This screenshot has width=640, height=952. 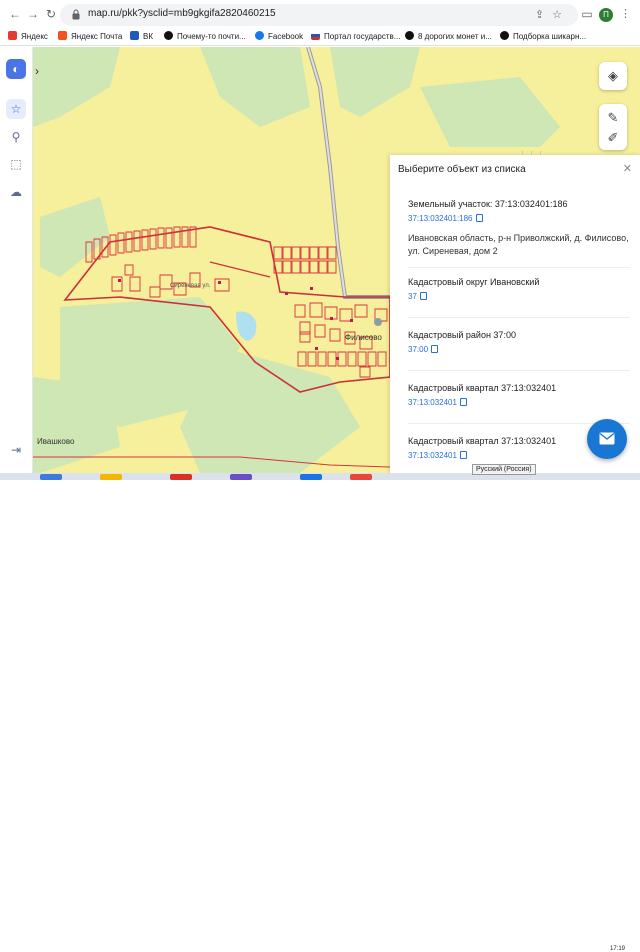 I want to click on list-item: Кадастровый район 37:00 37:00, so click(x=520, y=343).